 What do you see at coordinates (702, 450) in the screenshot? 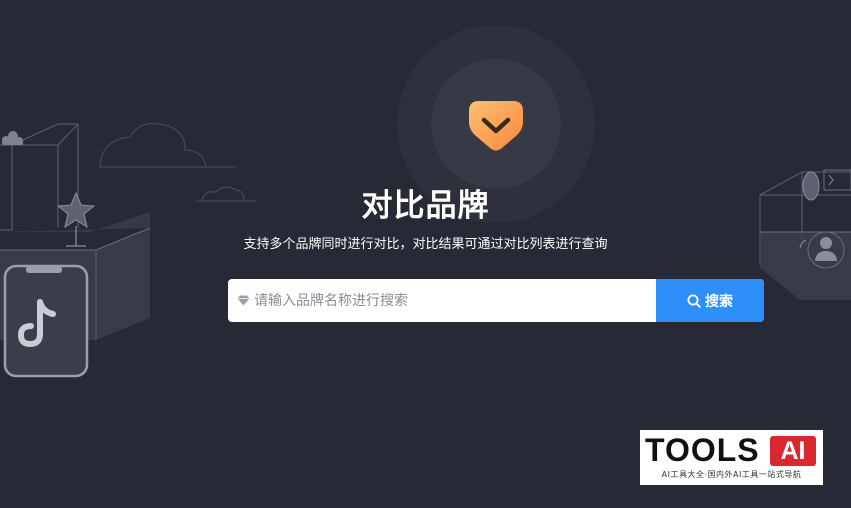
I see `watermark-brand: TOOLS` at bounding box center [702, 450].